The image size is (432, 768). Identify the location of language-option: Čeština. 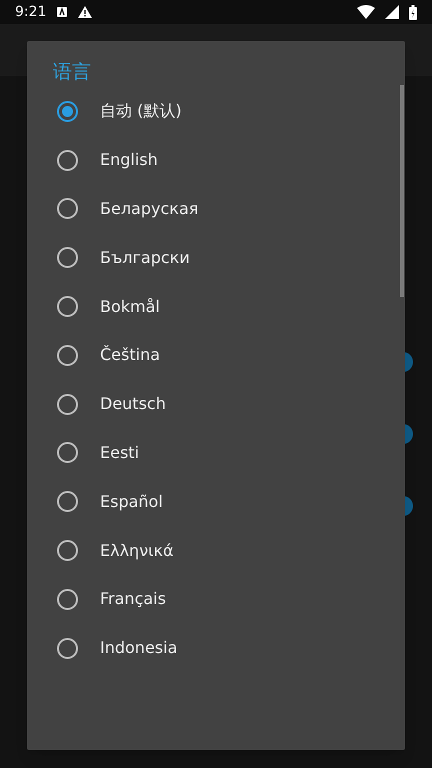
(212, 355).